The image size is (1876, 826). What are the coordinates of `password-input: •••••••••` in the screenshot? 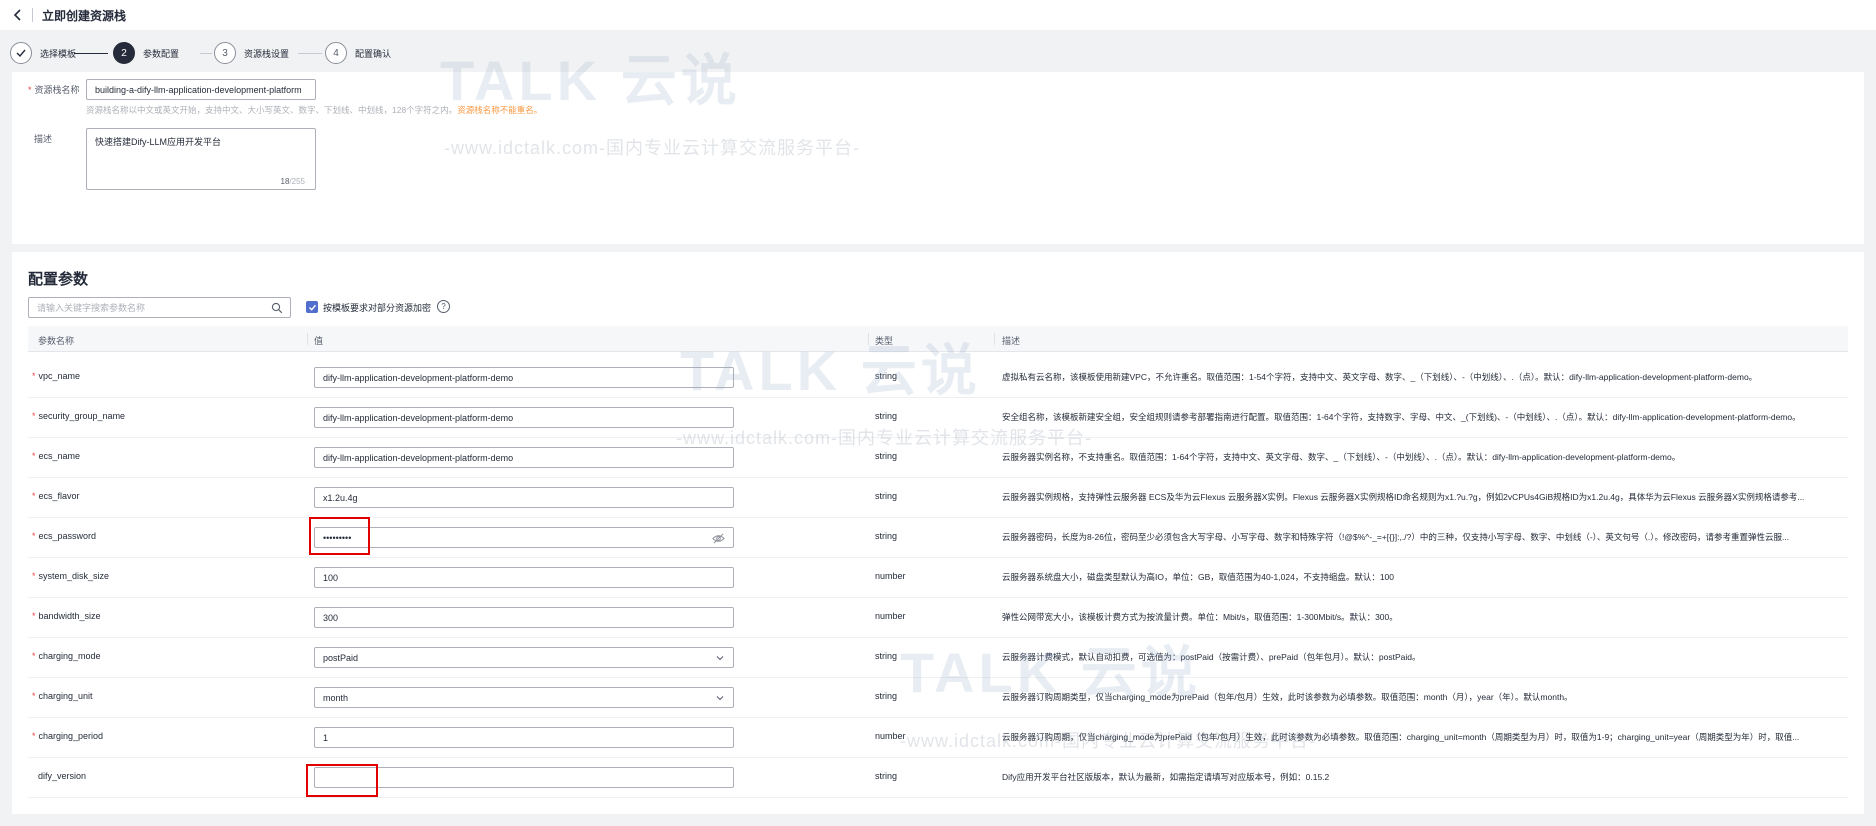 It's located at (524, 537).